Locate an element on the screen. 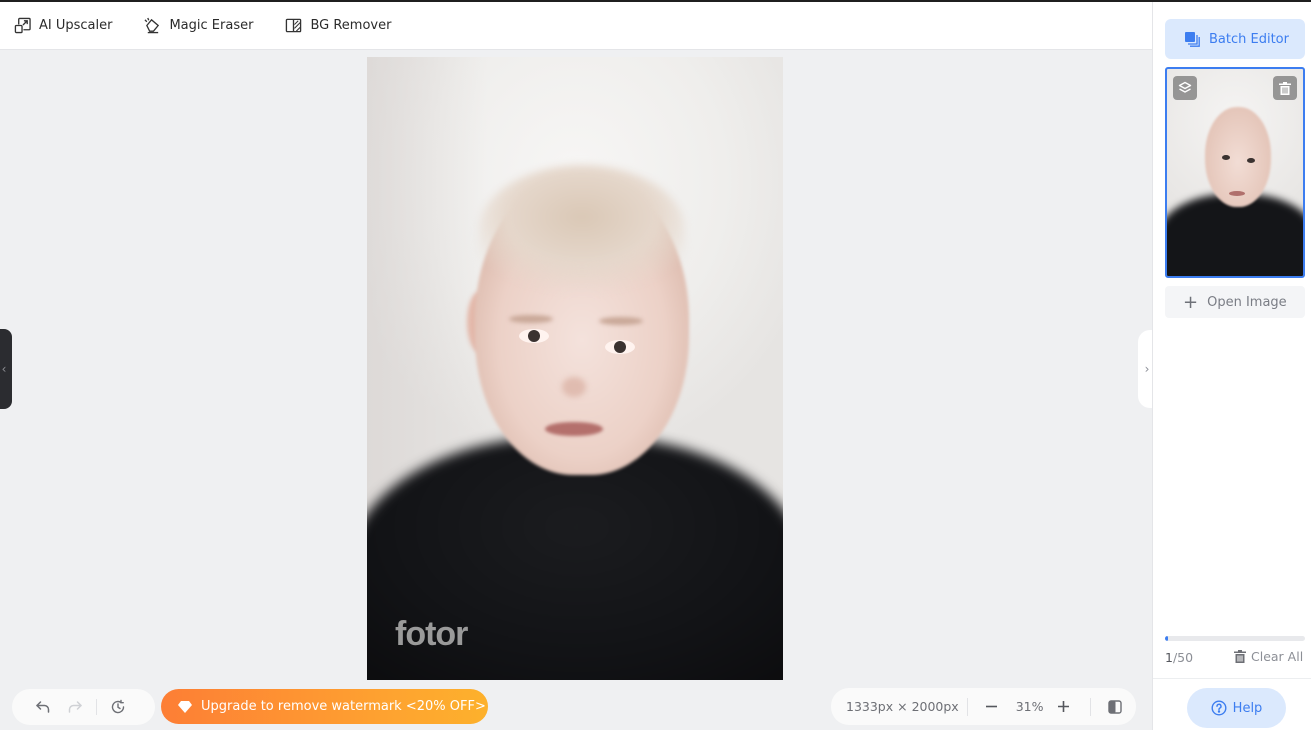 The width and height of the screenshot is (1311, 730). help-button: Help is located at coordinates (1236, 708).